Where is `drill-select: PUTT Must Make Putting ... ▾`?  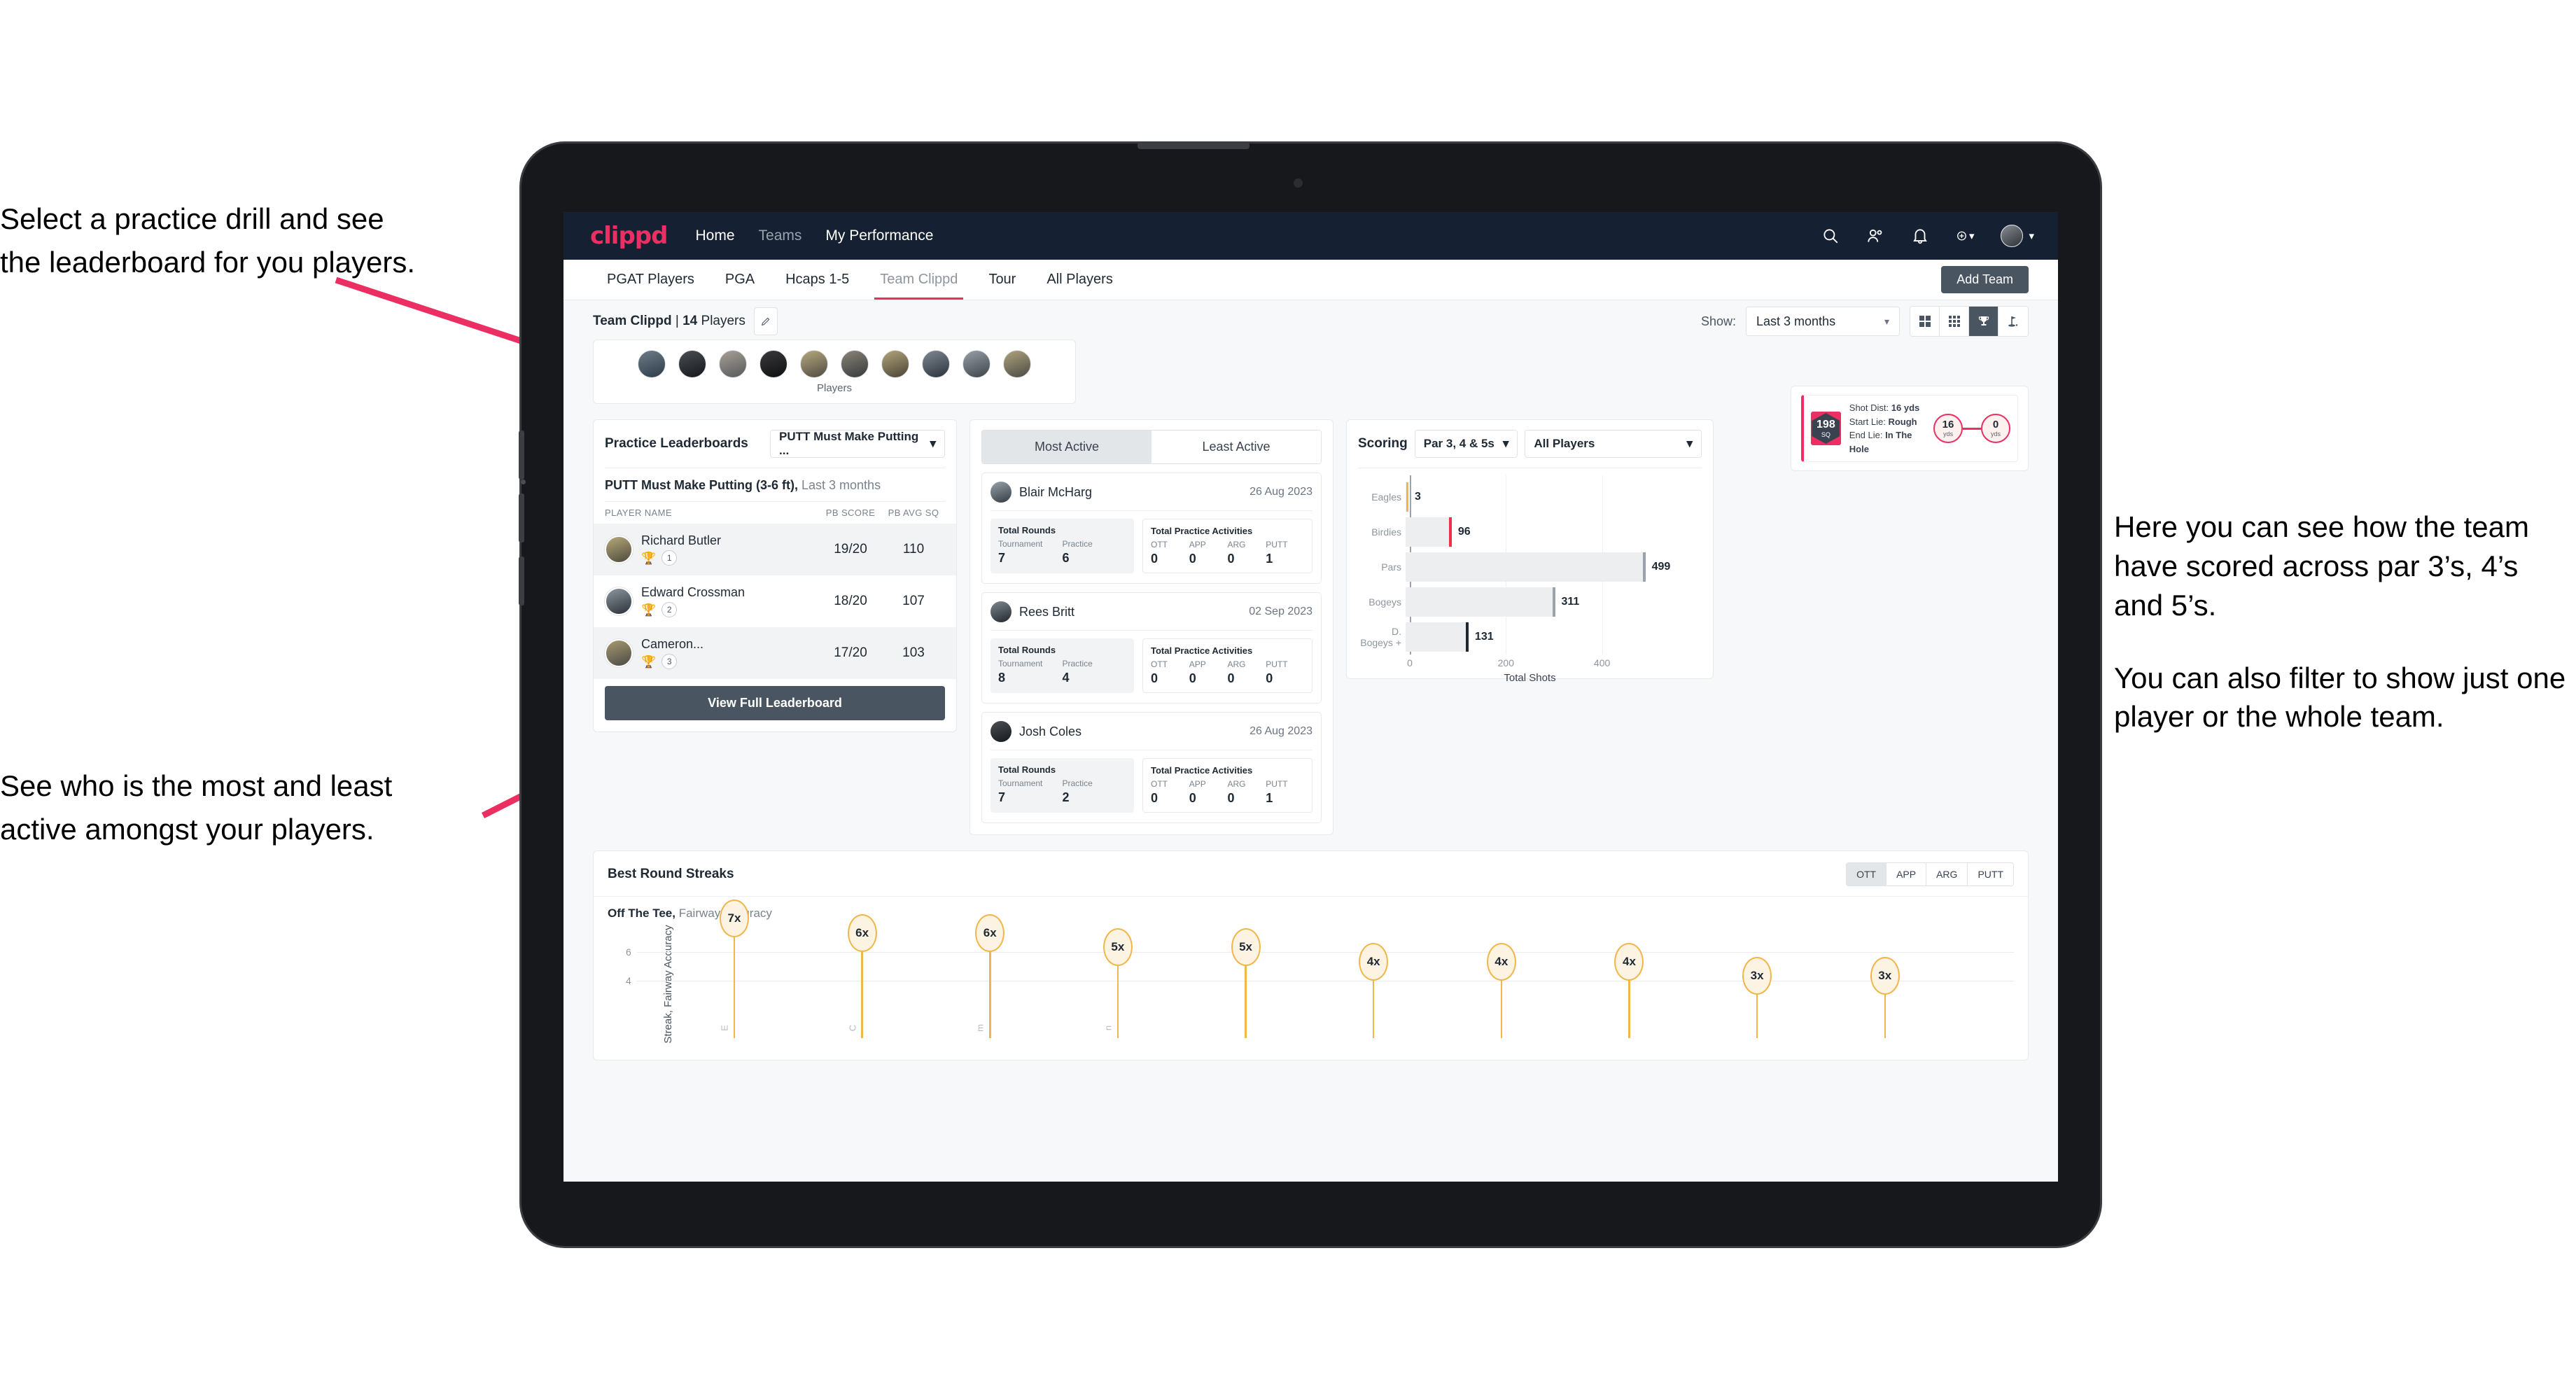
drill-select: PUTT Must Make Putting ... ▾ is located at coordinates (857, 444).